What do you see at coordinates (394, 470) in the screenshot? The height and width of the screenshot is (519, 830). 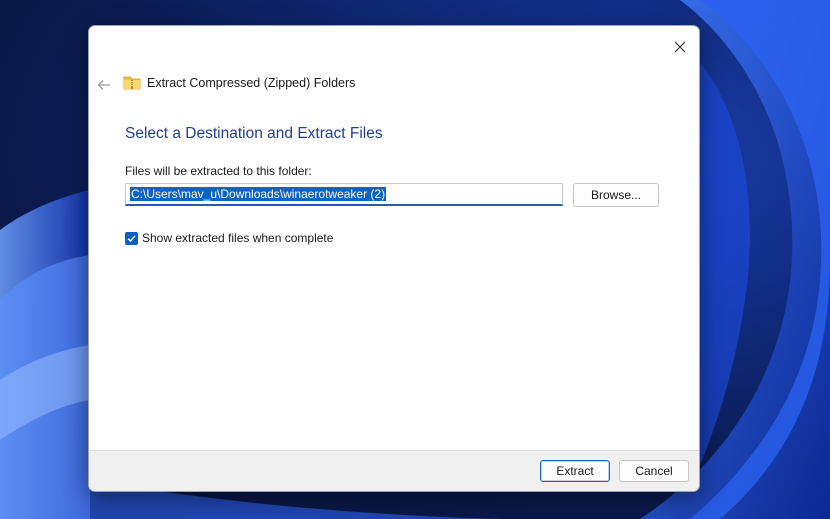 I see `dialog-footer: Extract Cancel` at bounding box center [394, 470].